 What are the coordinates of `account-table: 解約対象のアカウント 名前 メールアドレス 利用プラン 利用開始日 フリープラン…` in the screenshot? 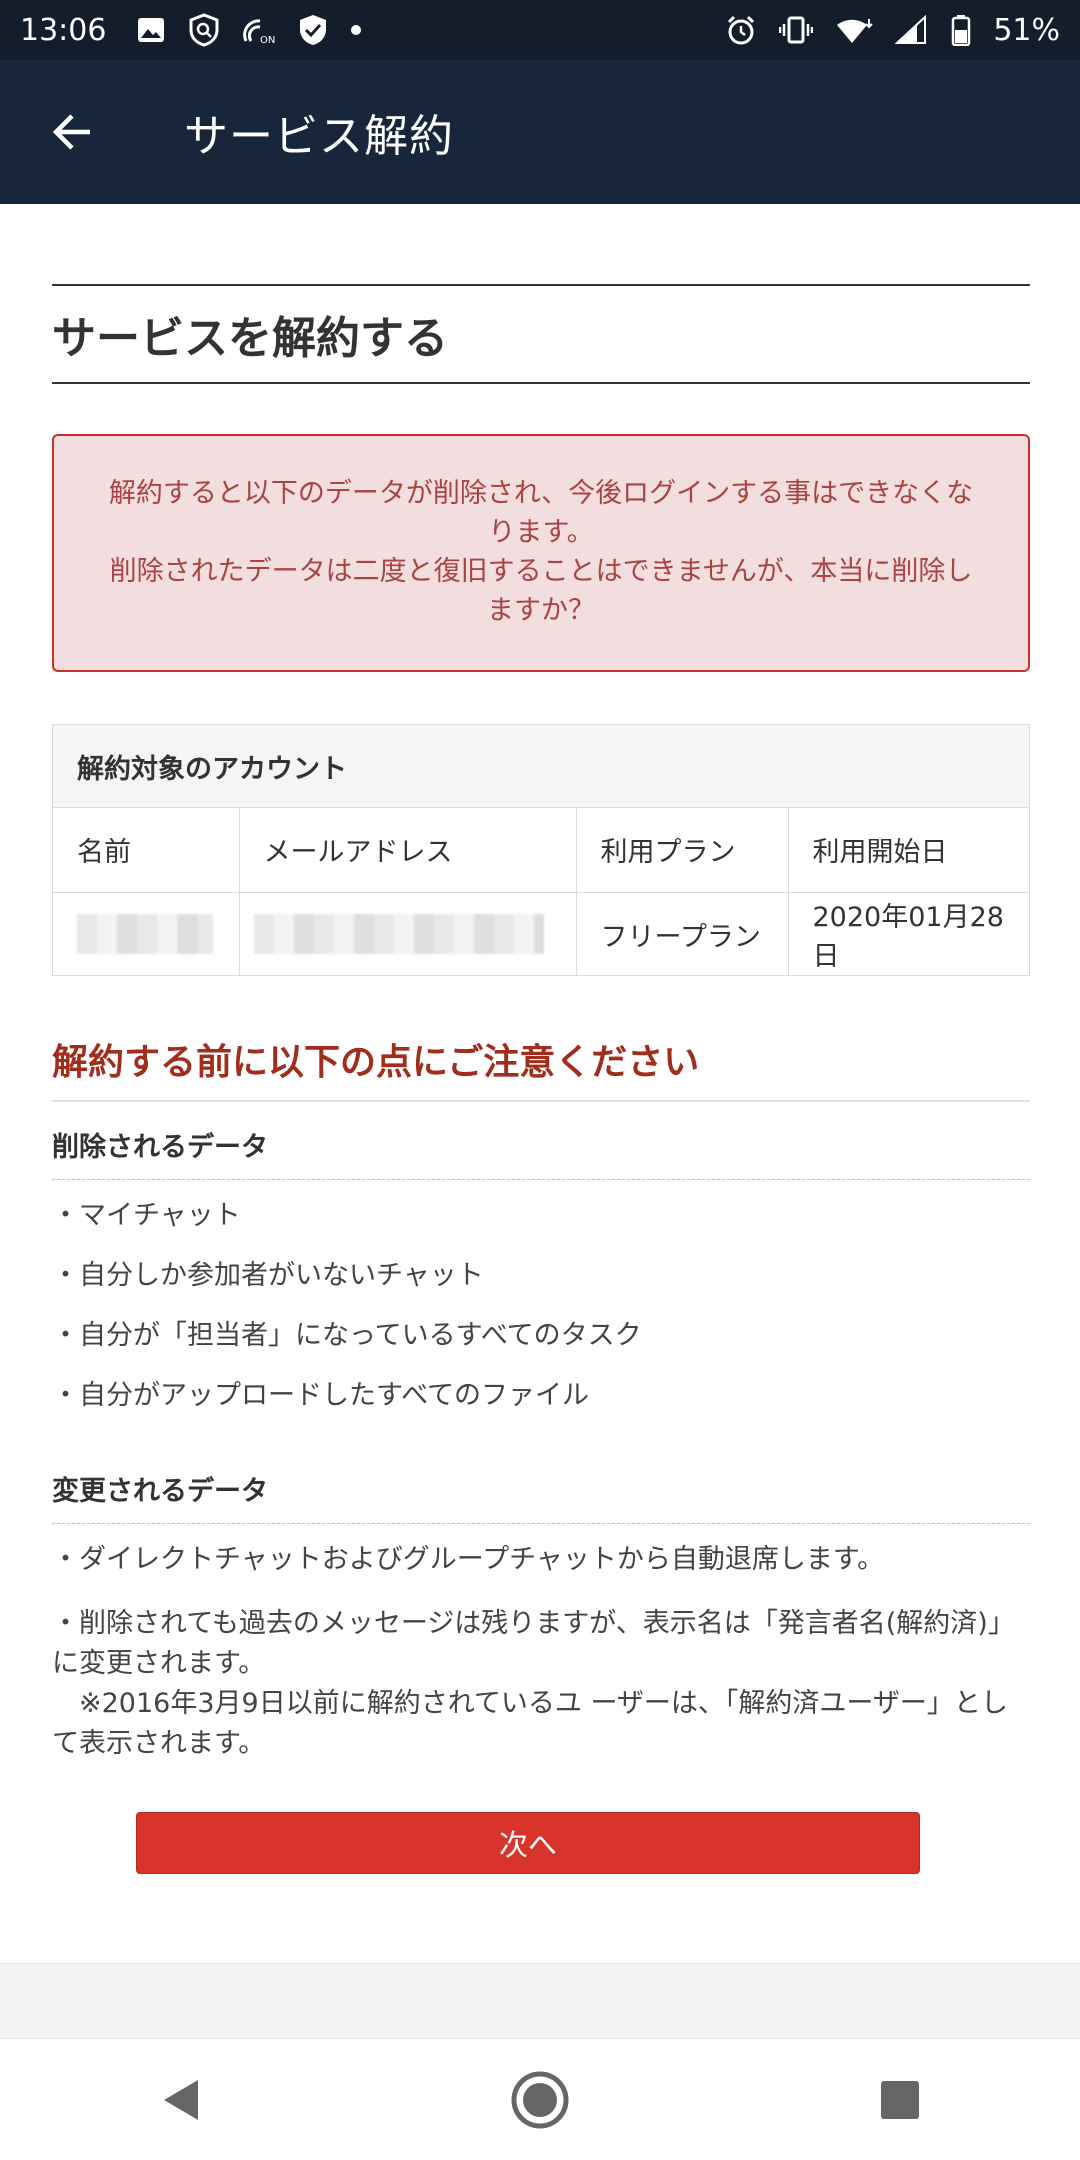 It's located at (541, 850).